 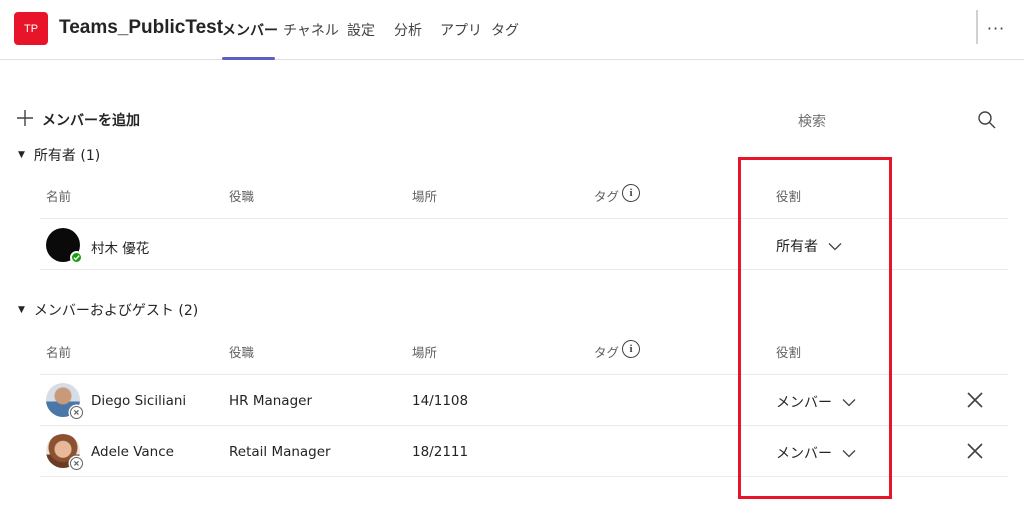 What do you see at coordinates (417, 30) in the screenshot?
I see `tab-analytics: 分析` at bounding box center [417, 30].